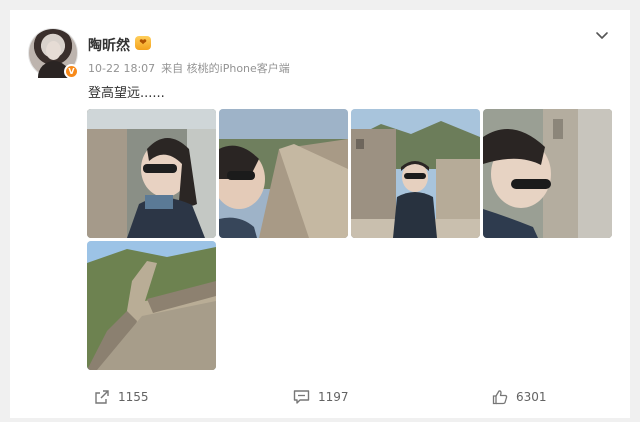 The image size is (640, 422). I want to click on avatar-face, so click(53, 50).